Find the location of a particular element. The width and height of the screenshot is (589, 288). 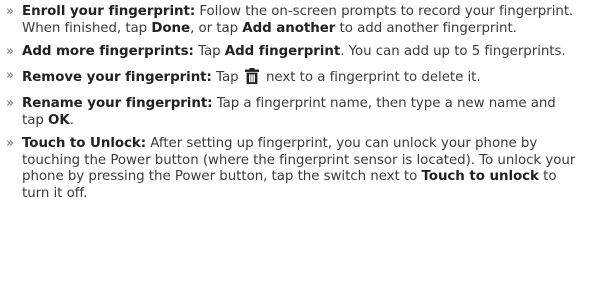

done-label: Done is located at coordinates (171, 28).